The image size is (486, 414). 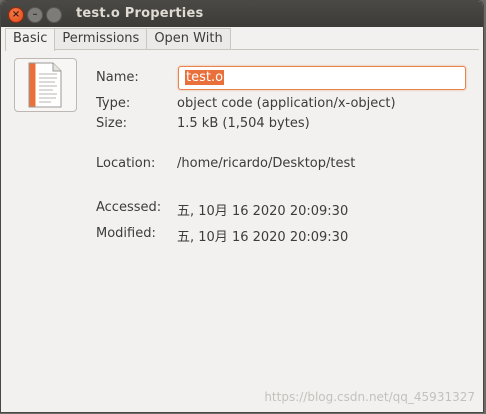 What do you see at coordinates (263, 237) in the screenshot?
I see `modified-value: 五, 10月 16 2020 20:09:30` at bounding box center [263, 237].